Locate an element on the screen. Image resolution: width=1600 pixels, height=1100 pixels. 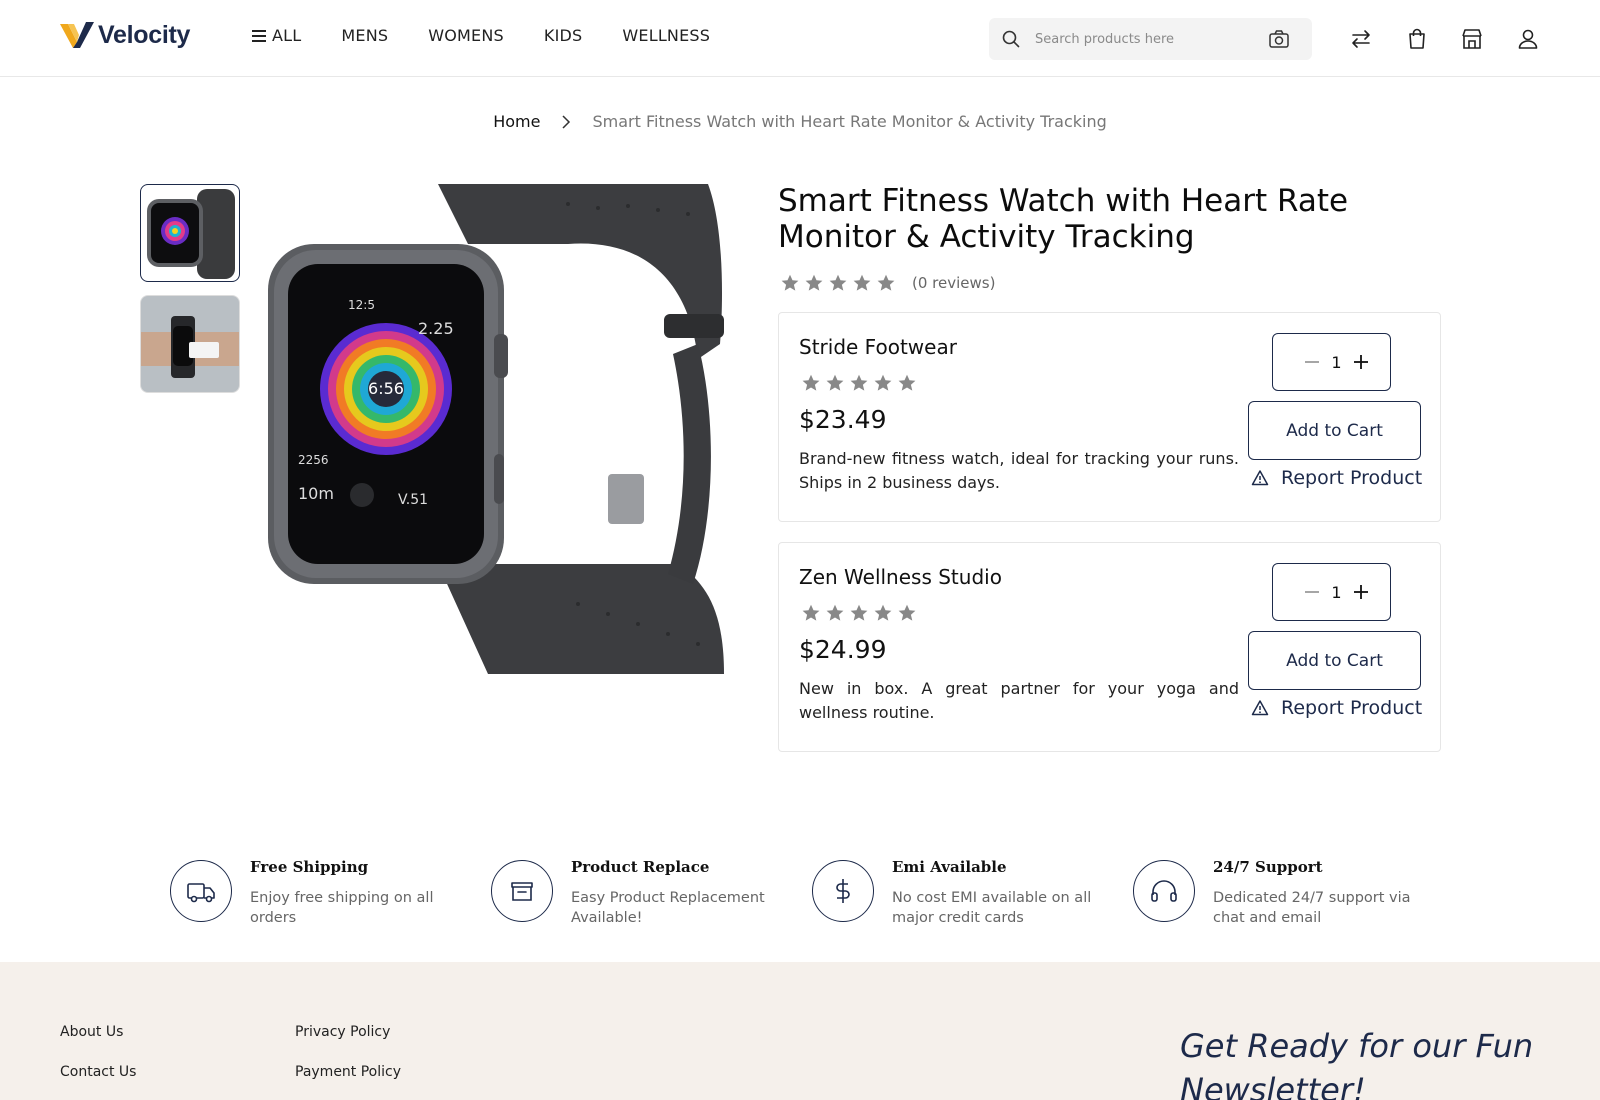
compare-icon is located at coordinates (1361, 39).